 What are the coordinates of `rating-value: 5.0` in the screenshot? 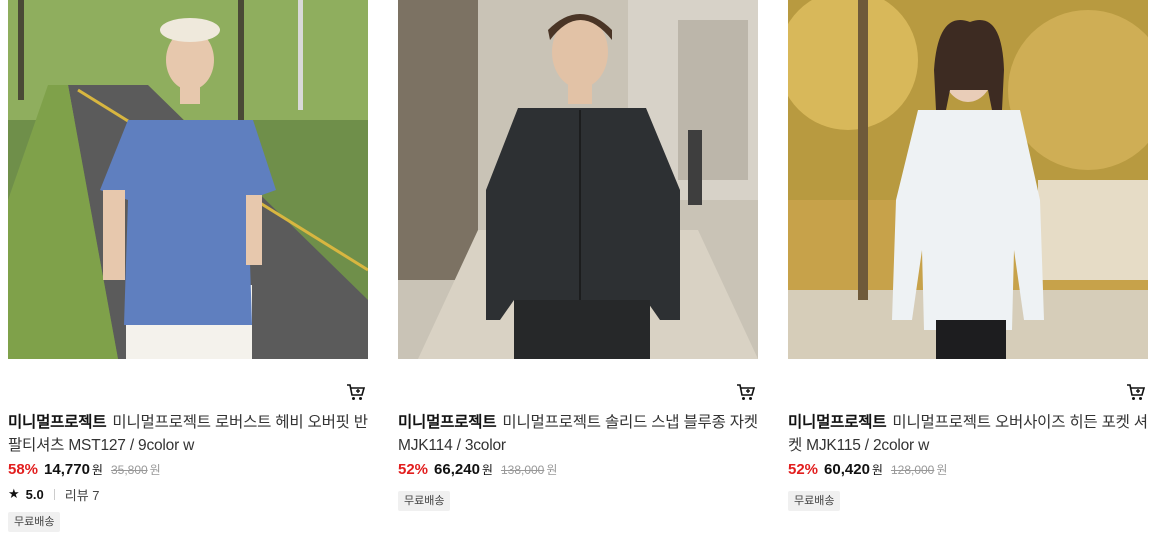 It's located at (34, 494).